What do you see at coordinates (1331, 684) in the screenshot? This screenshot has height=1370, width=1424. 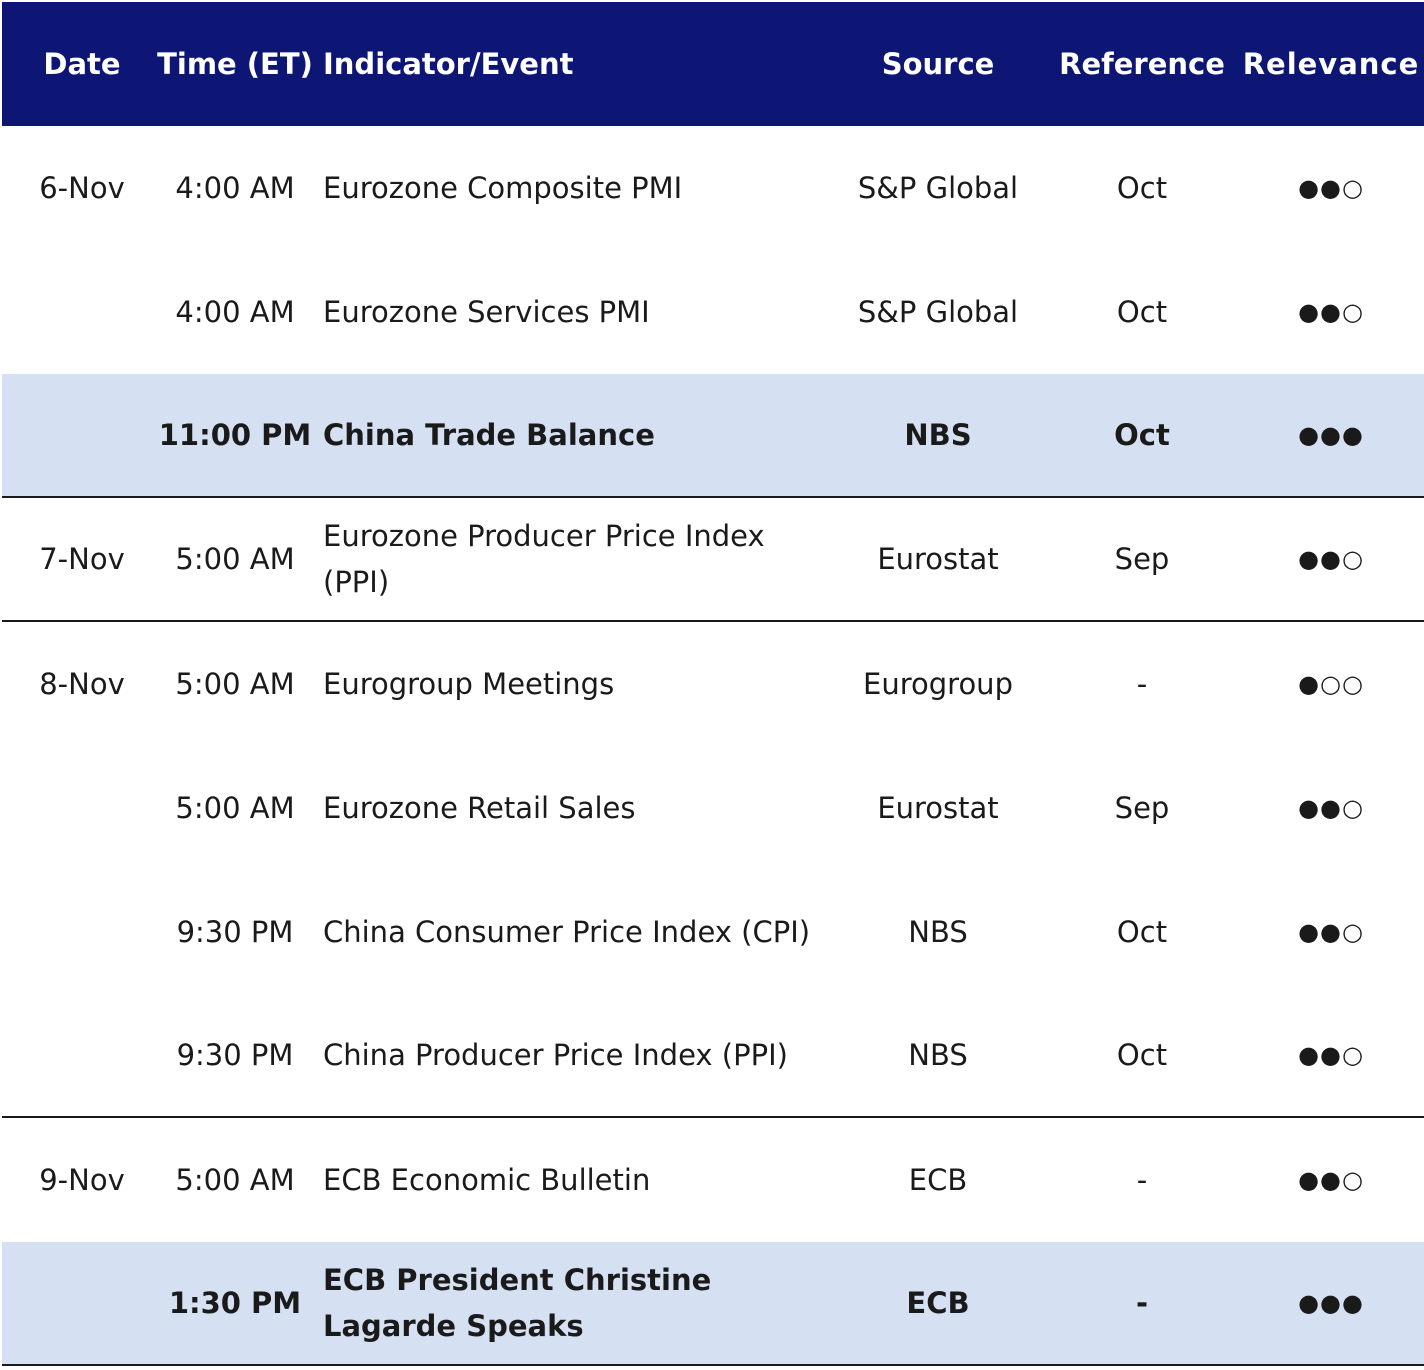 I see `relevance-dots: ●○○` at bounding box center [1331, 684].